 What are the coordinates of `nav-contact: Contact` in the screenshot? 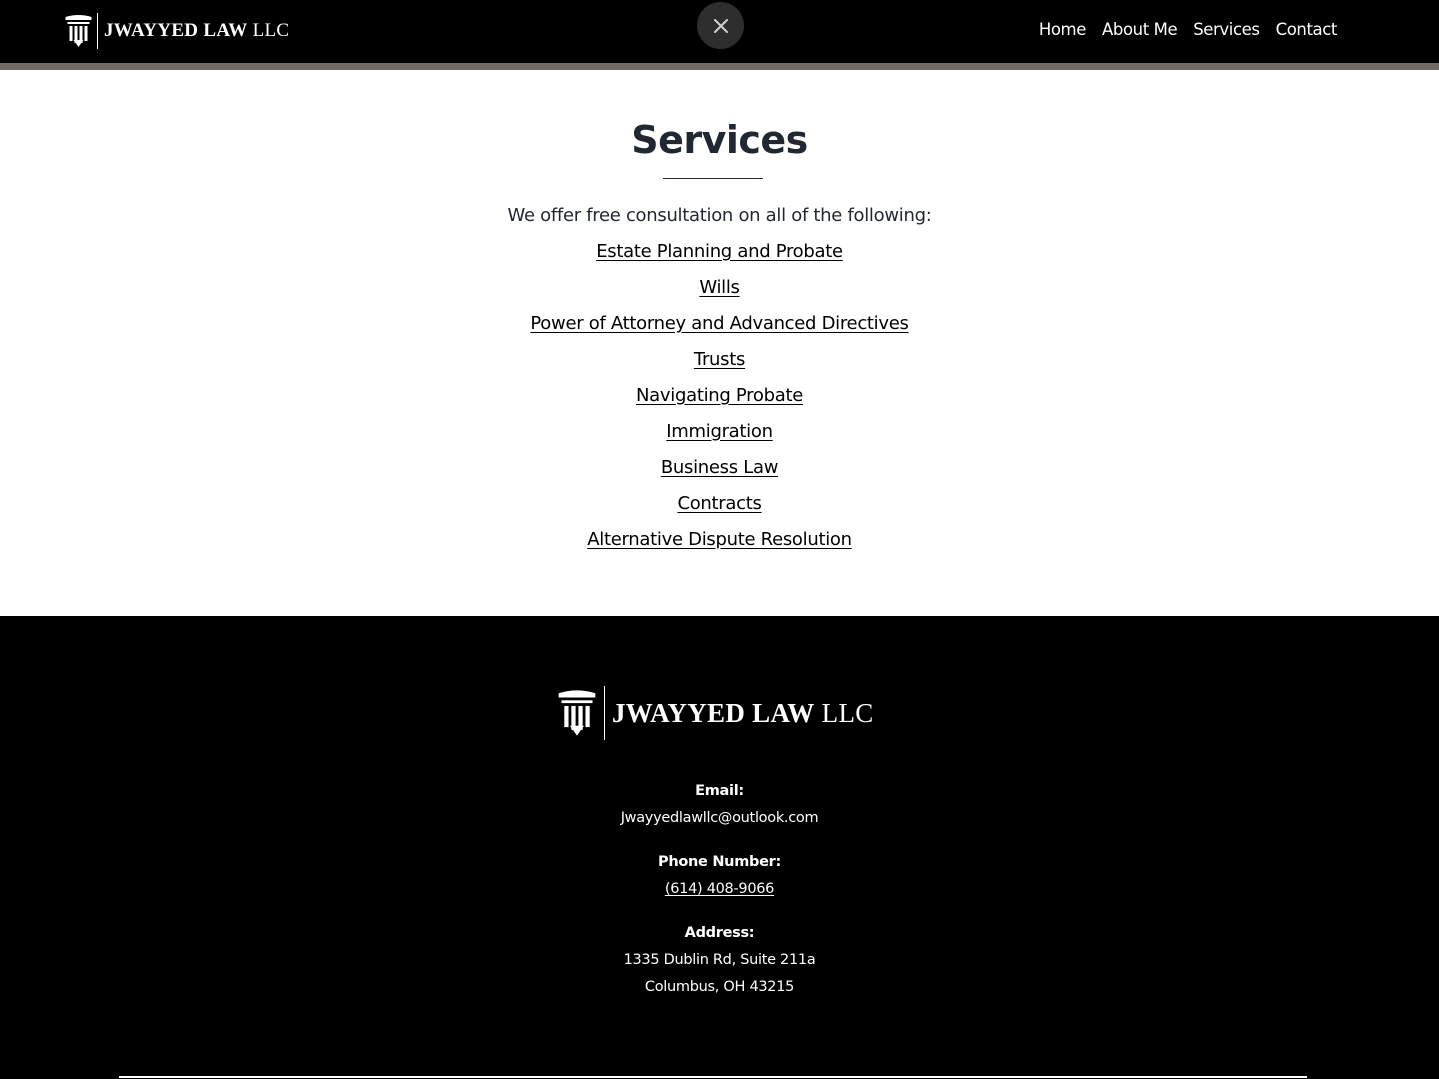 It's located at (1307, 30).